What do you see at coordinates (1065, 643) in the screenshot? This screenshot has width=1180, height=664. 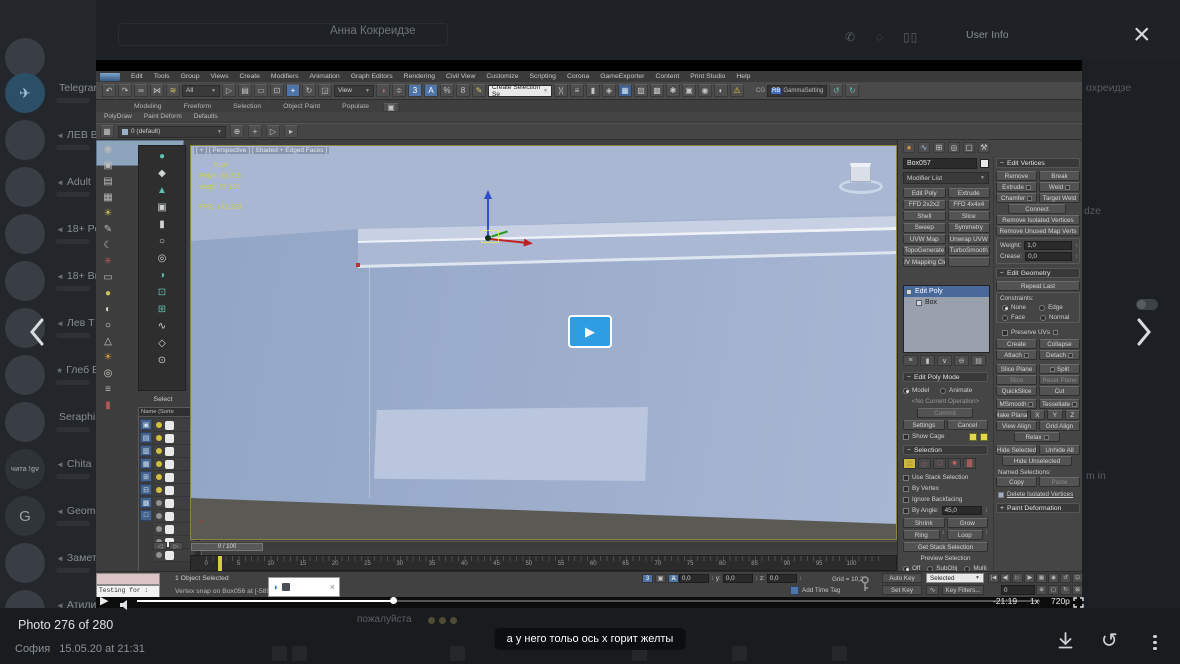 I see `download-icon` at bounding box center [1065, 643].